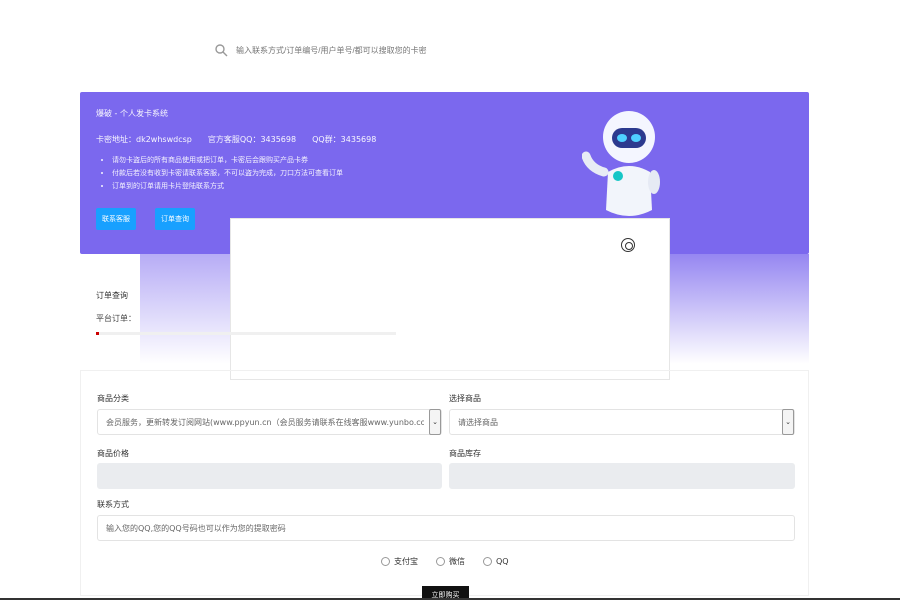 The width and height of the screenshot is (900, 600). Describe the element at coordinates (227, 160) in the screenshot. I see `banner-note: 请勿卡盗后的所有商品使用或把订单，卡密后会跟购买产品卡券` at that location.